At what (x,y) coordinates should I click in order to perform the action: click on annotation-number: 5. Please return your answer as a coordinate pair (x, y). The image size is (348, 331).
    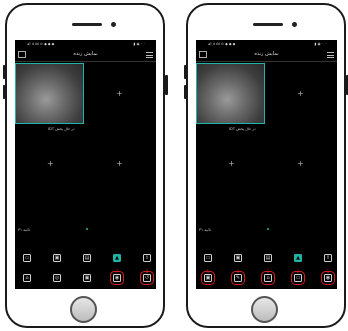
    Looking at the image, I should click on (208, 271).